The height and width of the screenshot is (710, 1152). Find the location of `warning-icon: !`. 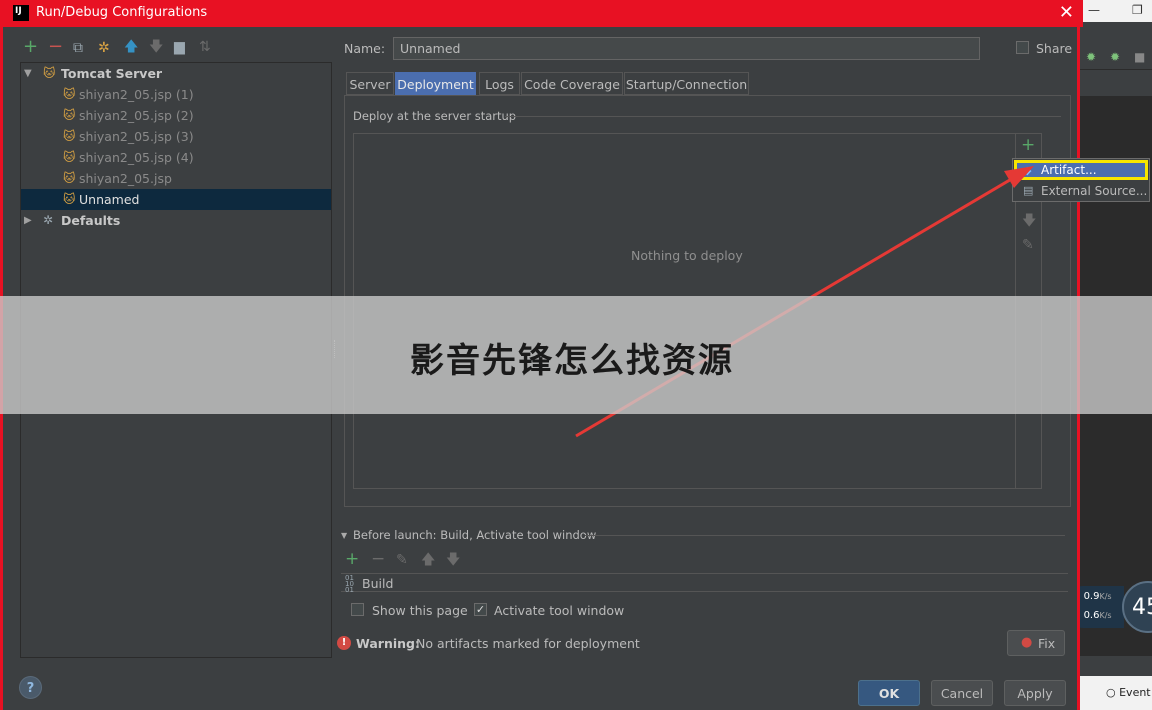

warning-icon: ! is located at coordinates (344, 643).